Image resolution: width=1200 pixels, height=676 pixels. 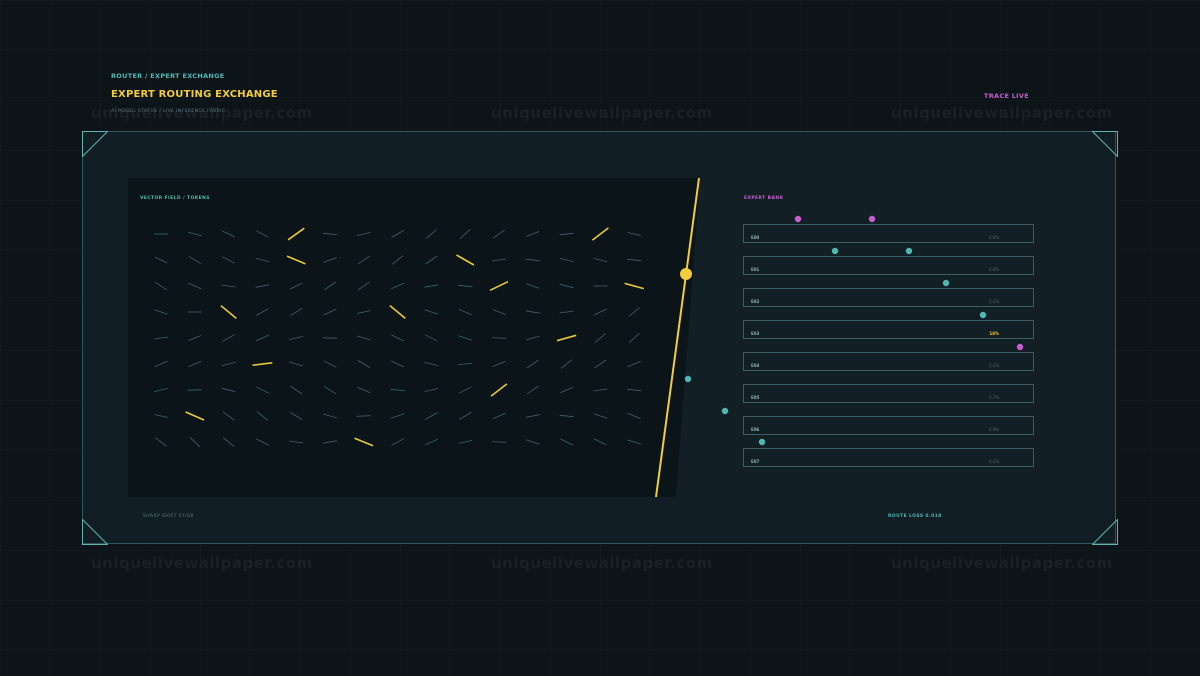 I want to click on expert-load: 0.8%, so click(x=993, y=269).